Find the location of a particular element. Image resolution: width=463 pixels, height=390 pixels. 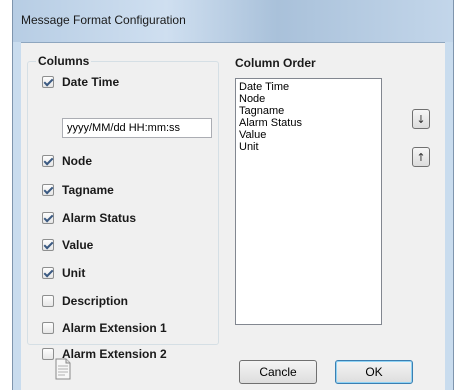

list-item: Alarm Status is located at coordinates (308, 123).